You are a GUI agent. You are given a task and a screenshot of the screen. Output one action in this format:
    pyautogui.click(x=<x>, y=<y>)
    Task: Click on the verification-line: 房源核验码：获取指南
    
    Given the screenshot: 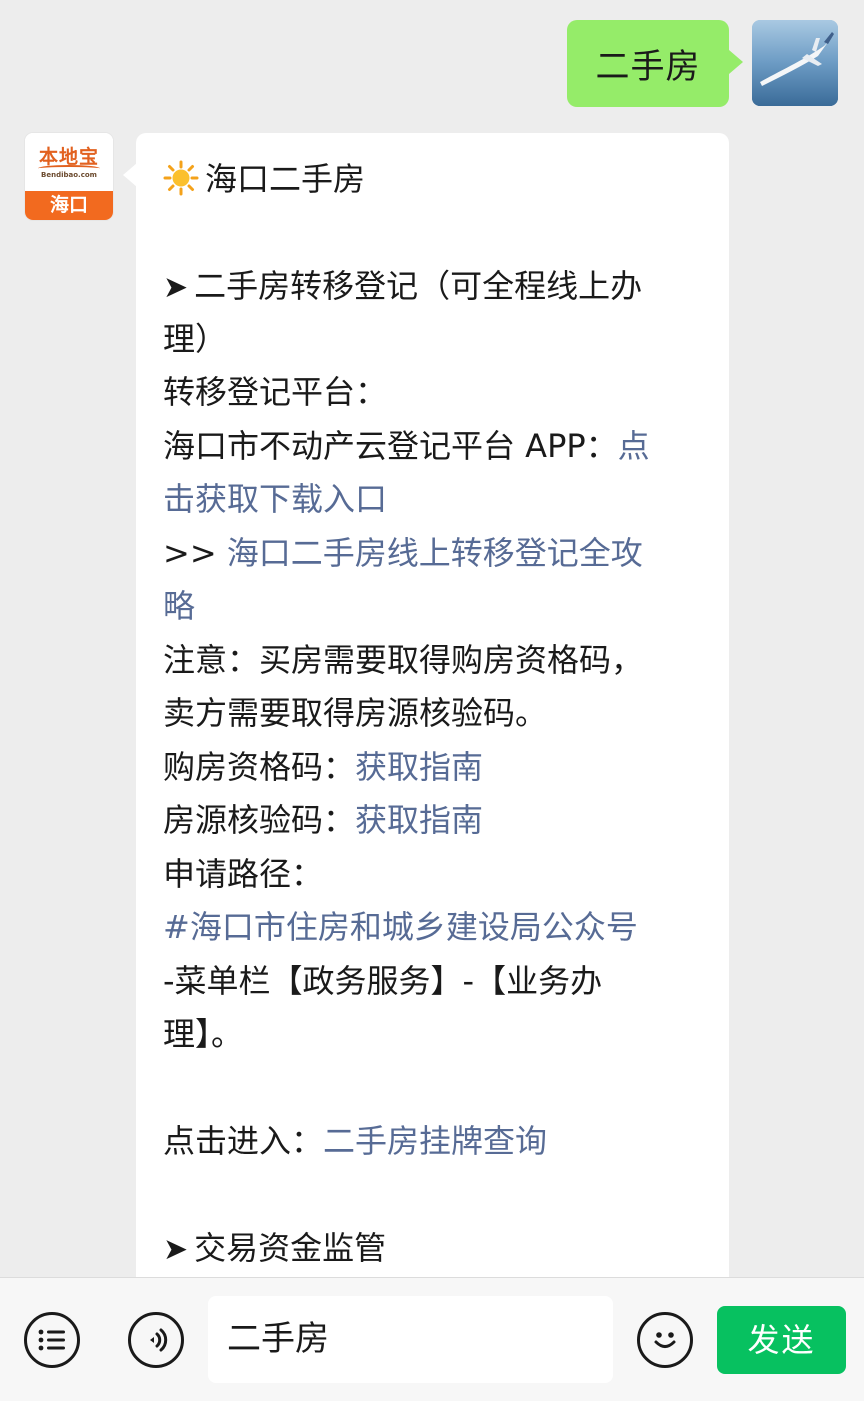 What is the action you would take?
    pyautogui.click(x=323, y=820)
    